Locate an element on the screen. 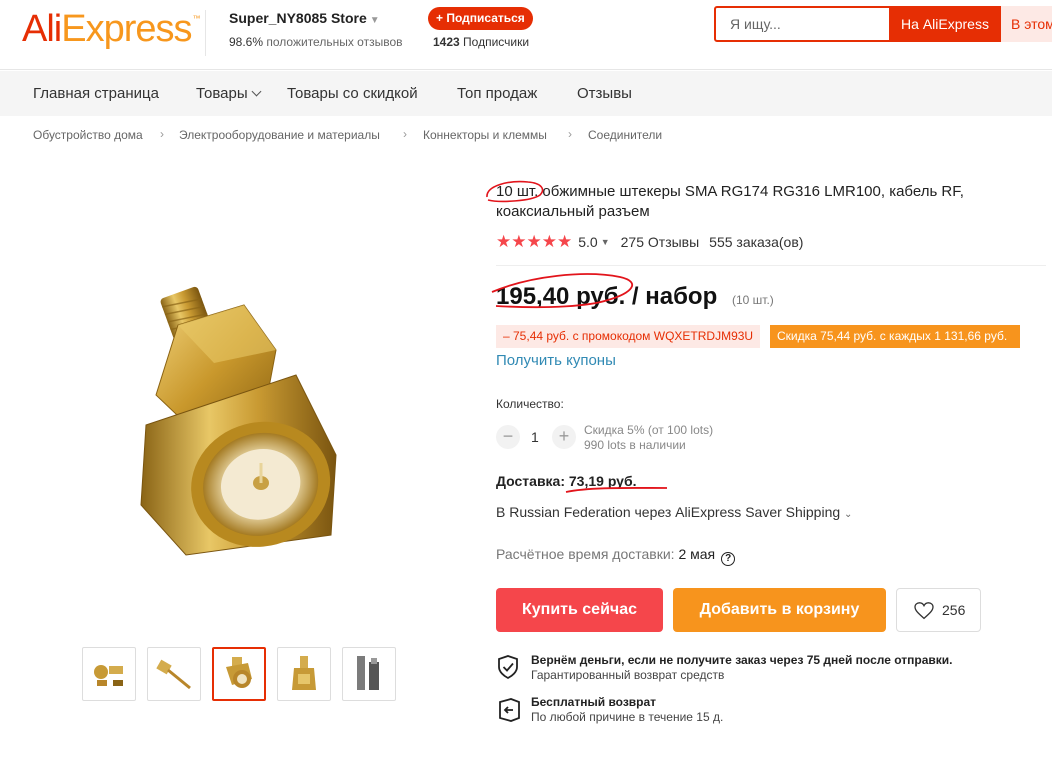  delivery-label: Расчётное время доставки: is located at coordinates (585, 554).